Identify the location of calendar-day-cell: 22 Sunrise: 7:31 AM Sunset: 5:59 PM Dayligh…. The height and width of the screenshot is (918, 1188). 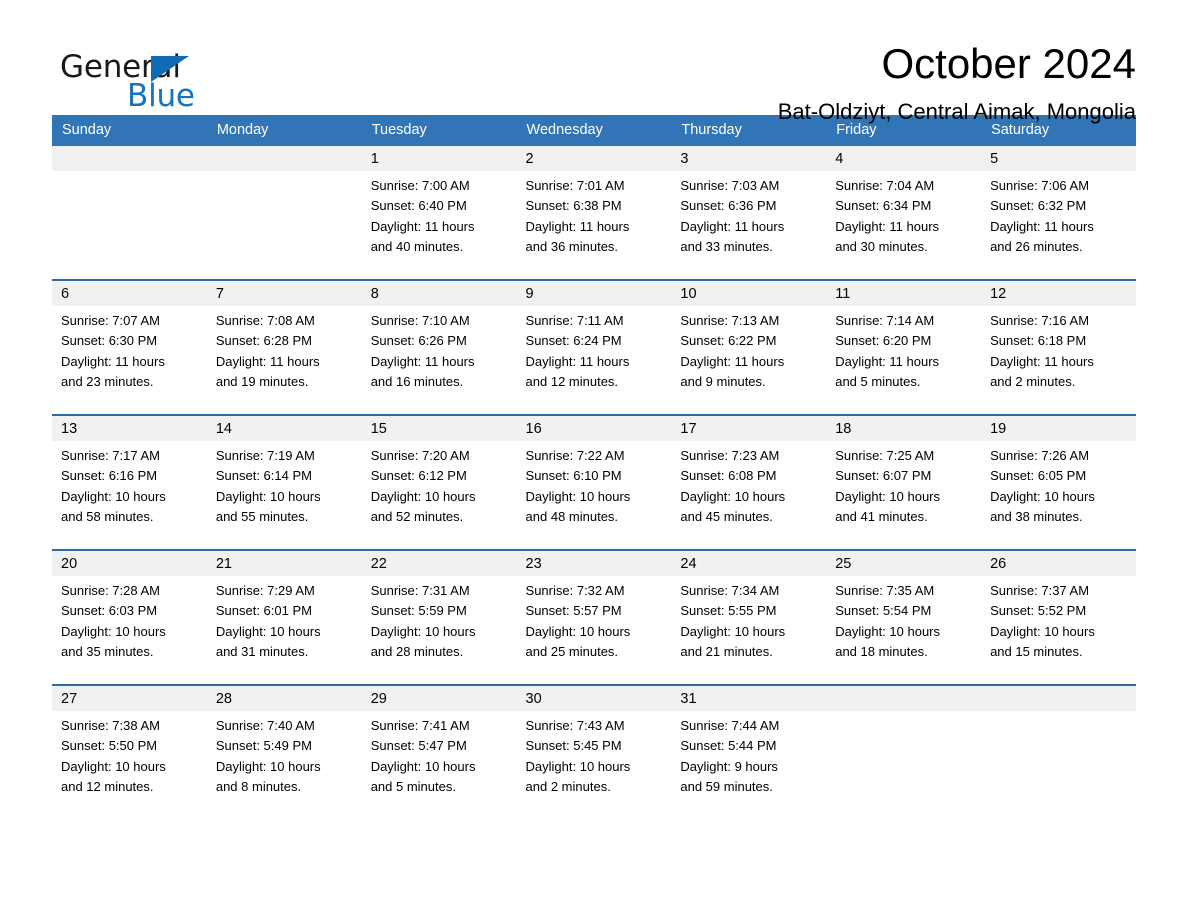
(439, 617).